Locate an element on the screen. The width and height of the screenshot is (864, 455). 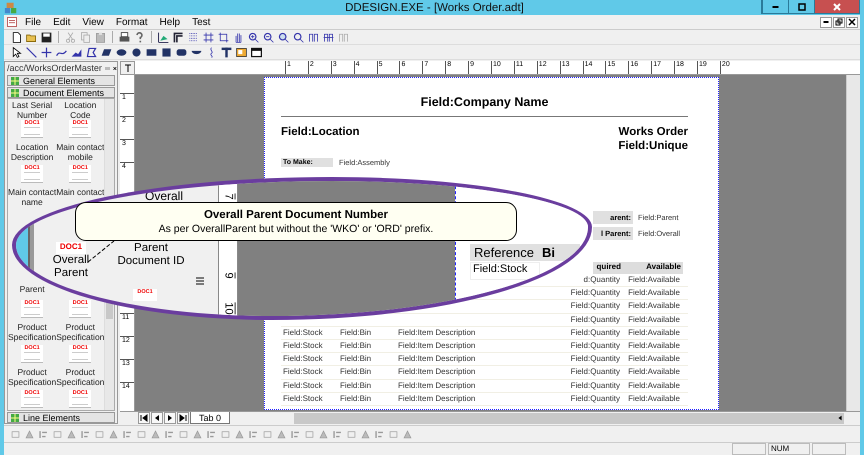
menu-item: Edit is located at coordinates (62, 22).